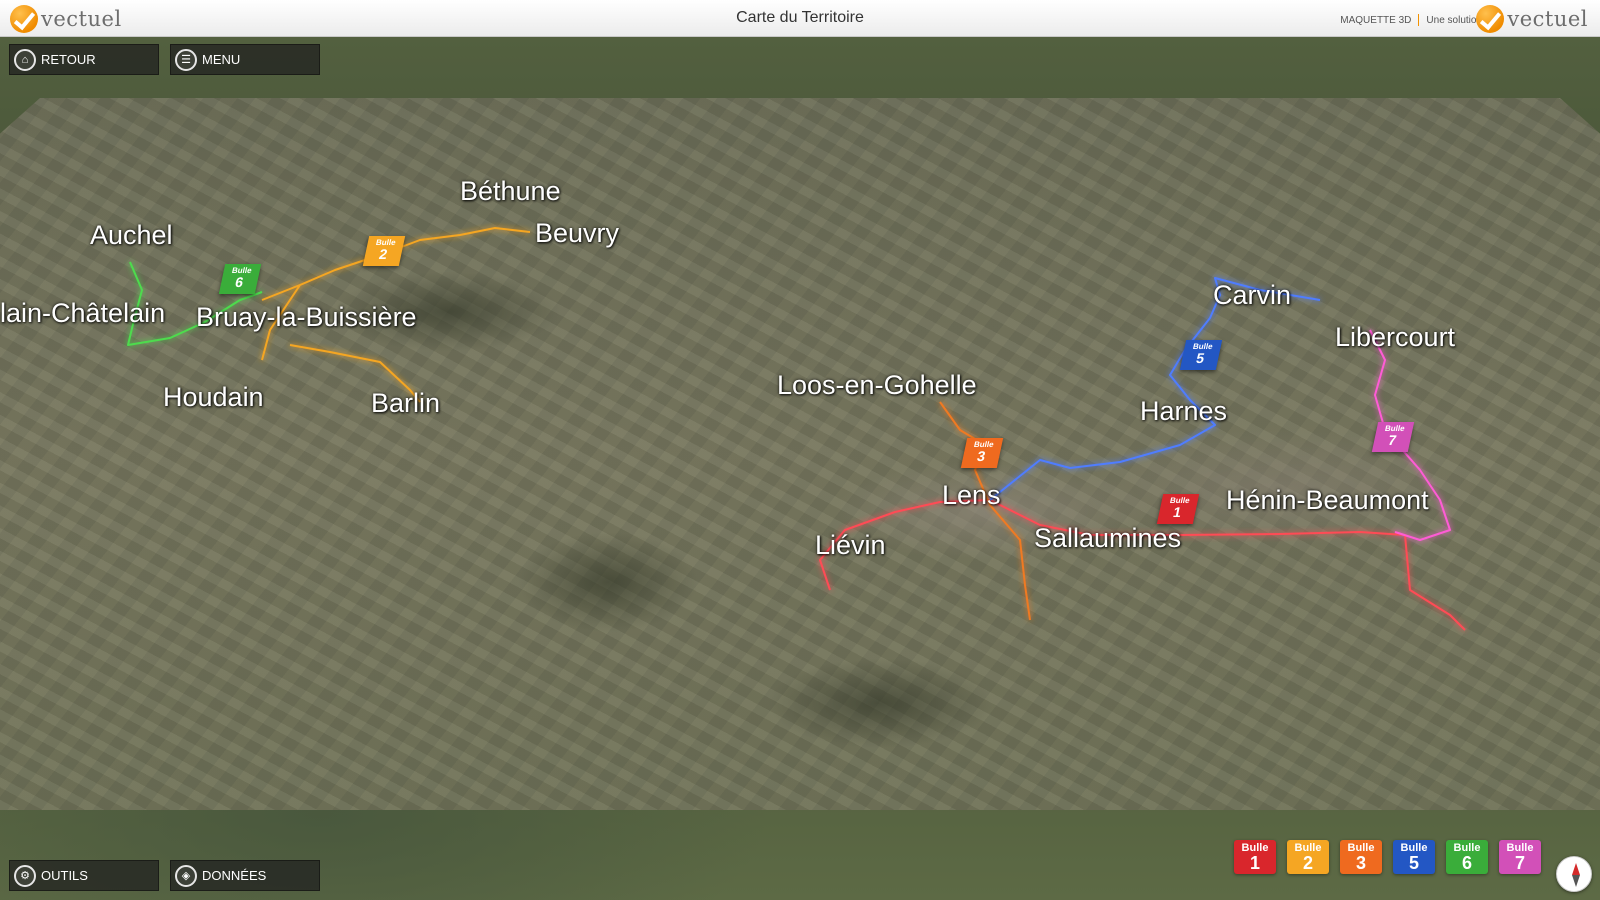 The height and width of the screenshot is (900, 1600). I want to click on city-label-bethune: Béthune, so click(510, 191).